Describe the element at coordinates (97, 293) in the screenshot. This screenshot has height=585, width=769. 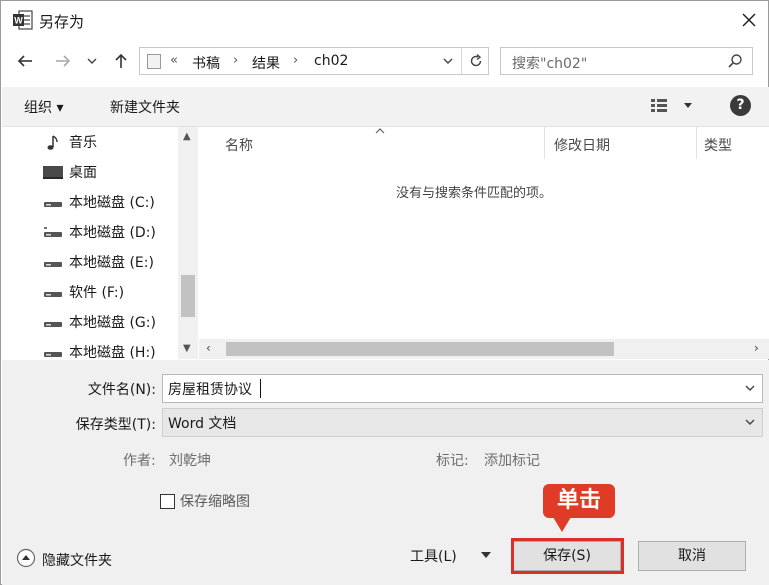
I see `sidebar-item-label: 软件 (F:)` at that location.